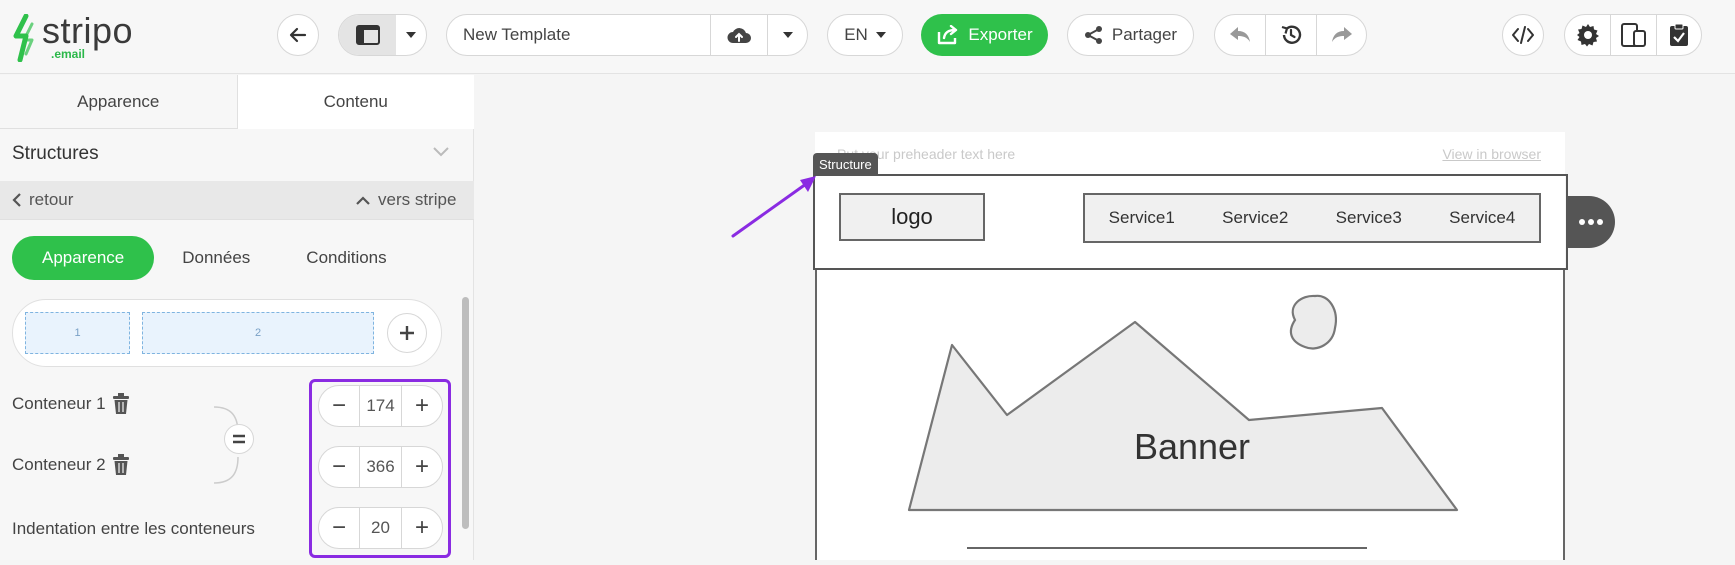 The image size is (1735, 565). I want to click on view-in-browser-link: View in browser, so click(1491, 154).